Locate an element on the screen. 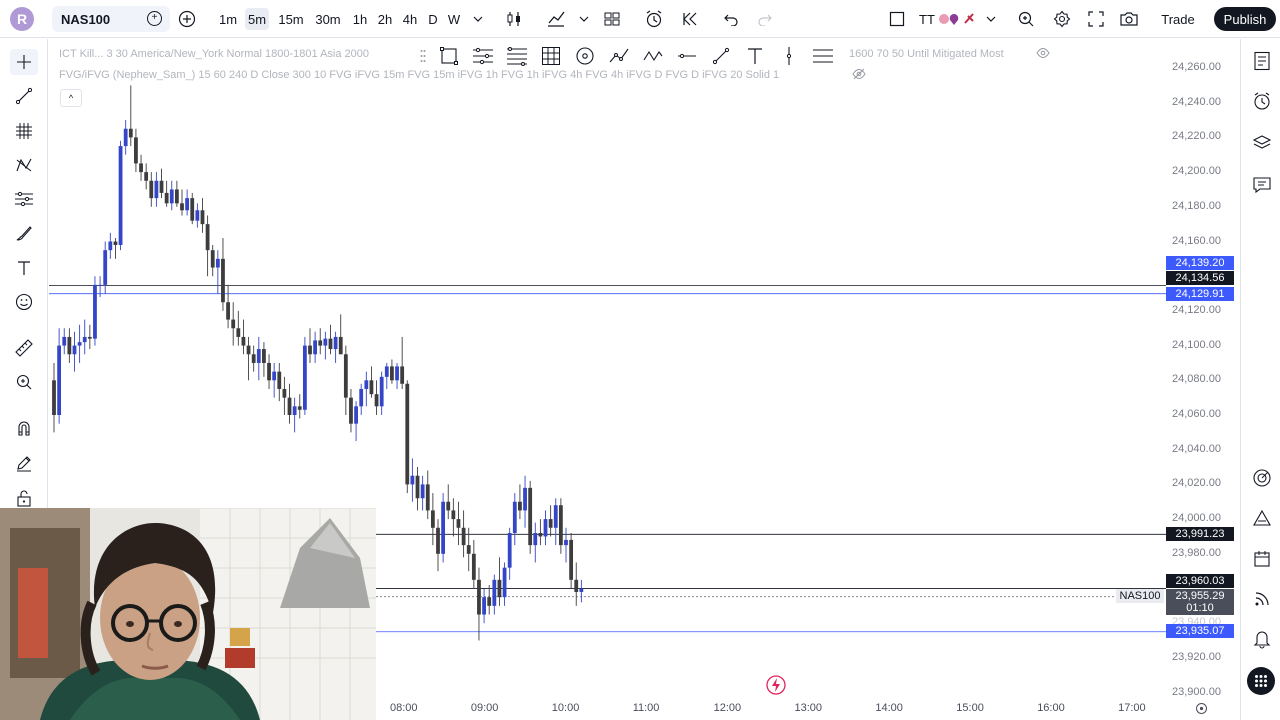  price-axis-tick: 24,020.00 is located at coordinates (1196, 483).